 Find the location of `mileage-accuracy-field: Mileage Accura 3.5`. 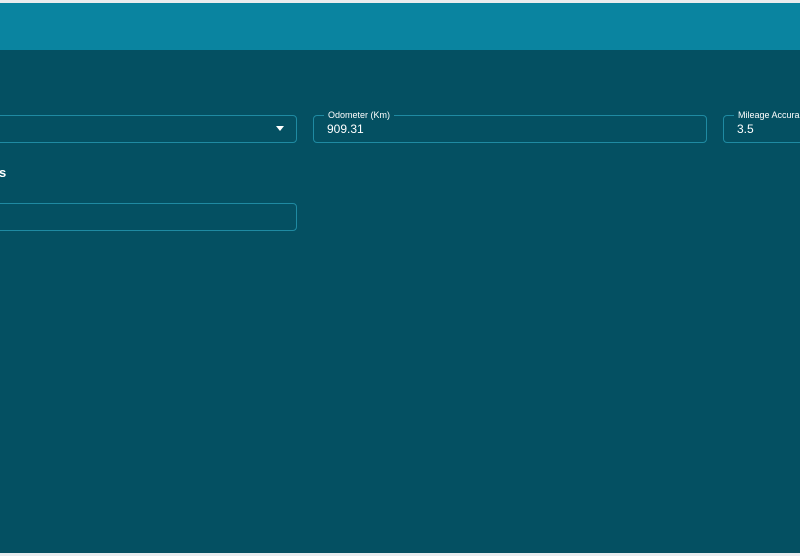

mileage-accuracy-field: Mileage Accura 3.5 is located at coordinates (761, 125).